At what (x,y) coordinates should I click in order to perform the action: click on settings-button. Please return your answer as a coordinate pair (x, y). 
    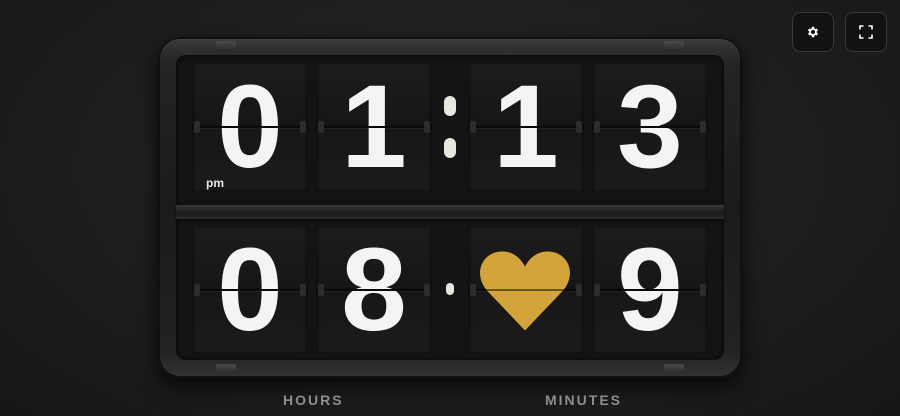
    Looking at the image, I should click on (813, 32).